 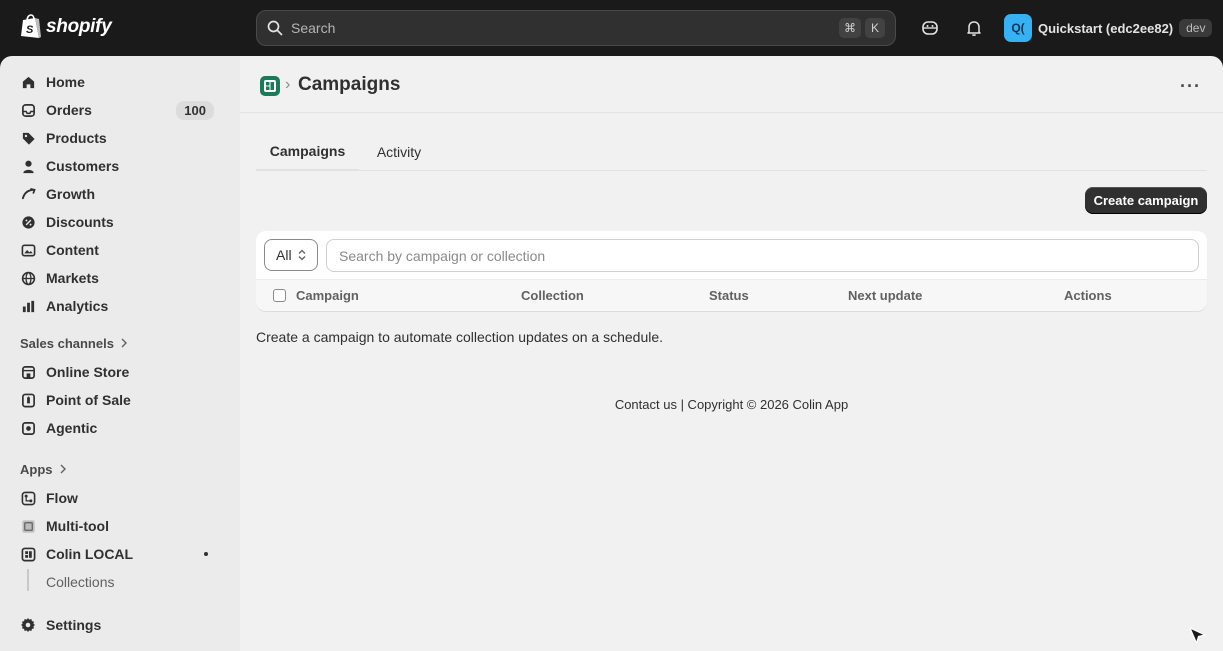 What do you see at coordinates (729, 295) in the screenshot?
I see `column-header-status: Status` at bounding box center [729, 295].